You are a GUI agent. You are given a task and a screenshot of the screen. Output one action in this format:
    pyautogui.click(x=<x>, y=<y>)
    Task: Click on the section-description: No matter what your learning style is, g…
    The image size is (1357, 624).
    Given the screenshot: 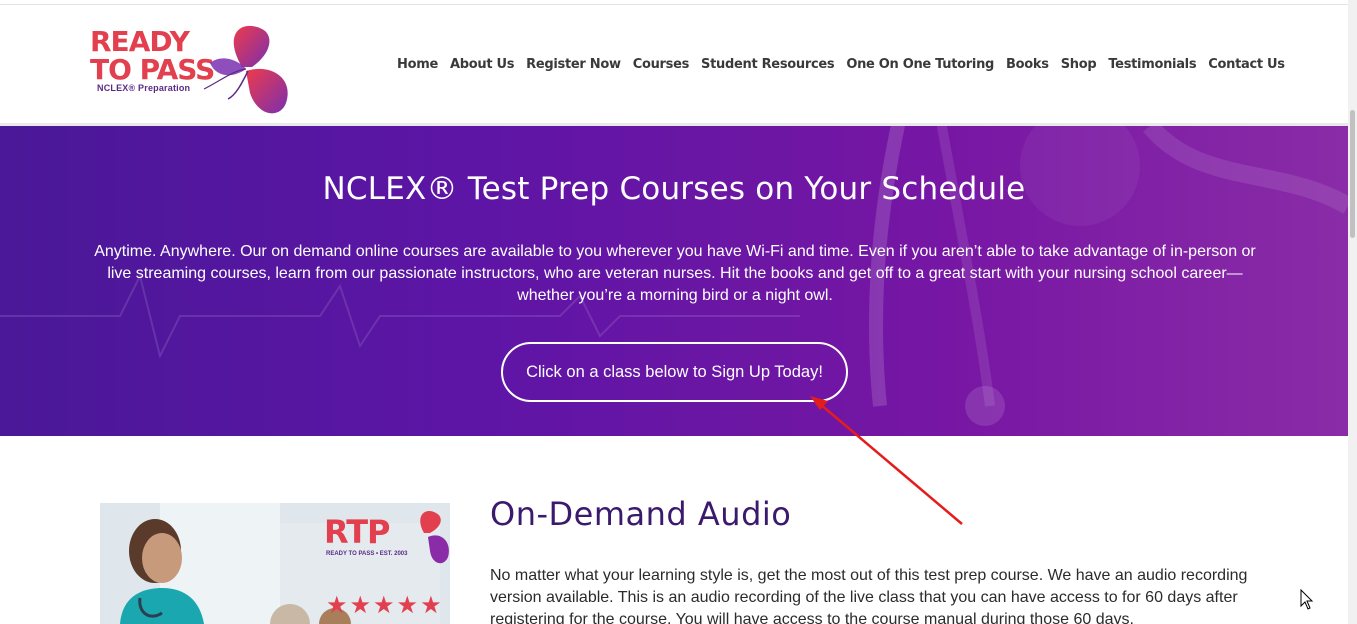 What is the action you would take?
    pyautogui.click(x=869, y=595)
    